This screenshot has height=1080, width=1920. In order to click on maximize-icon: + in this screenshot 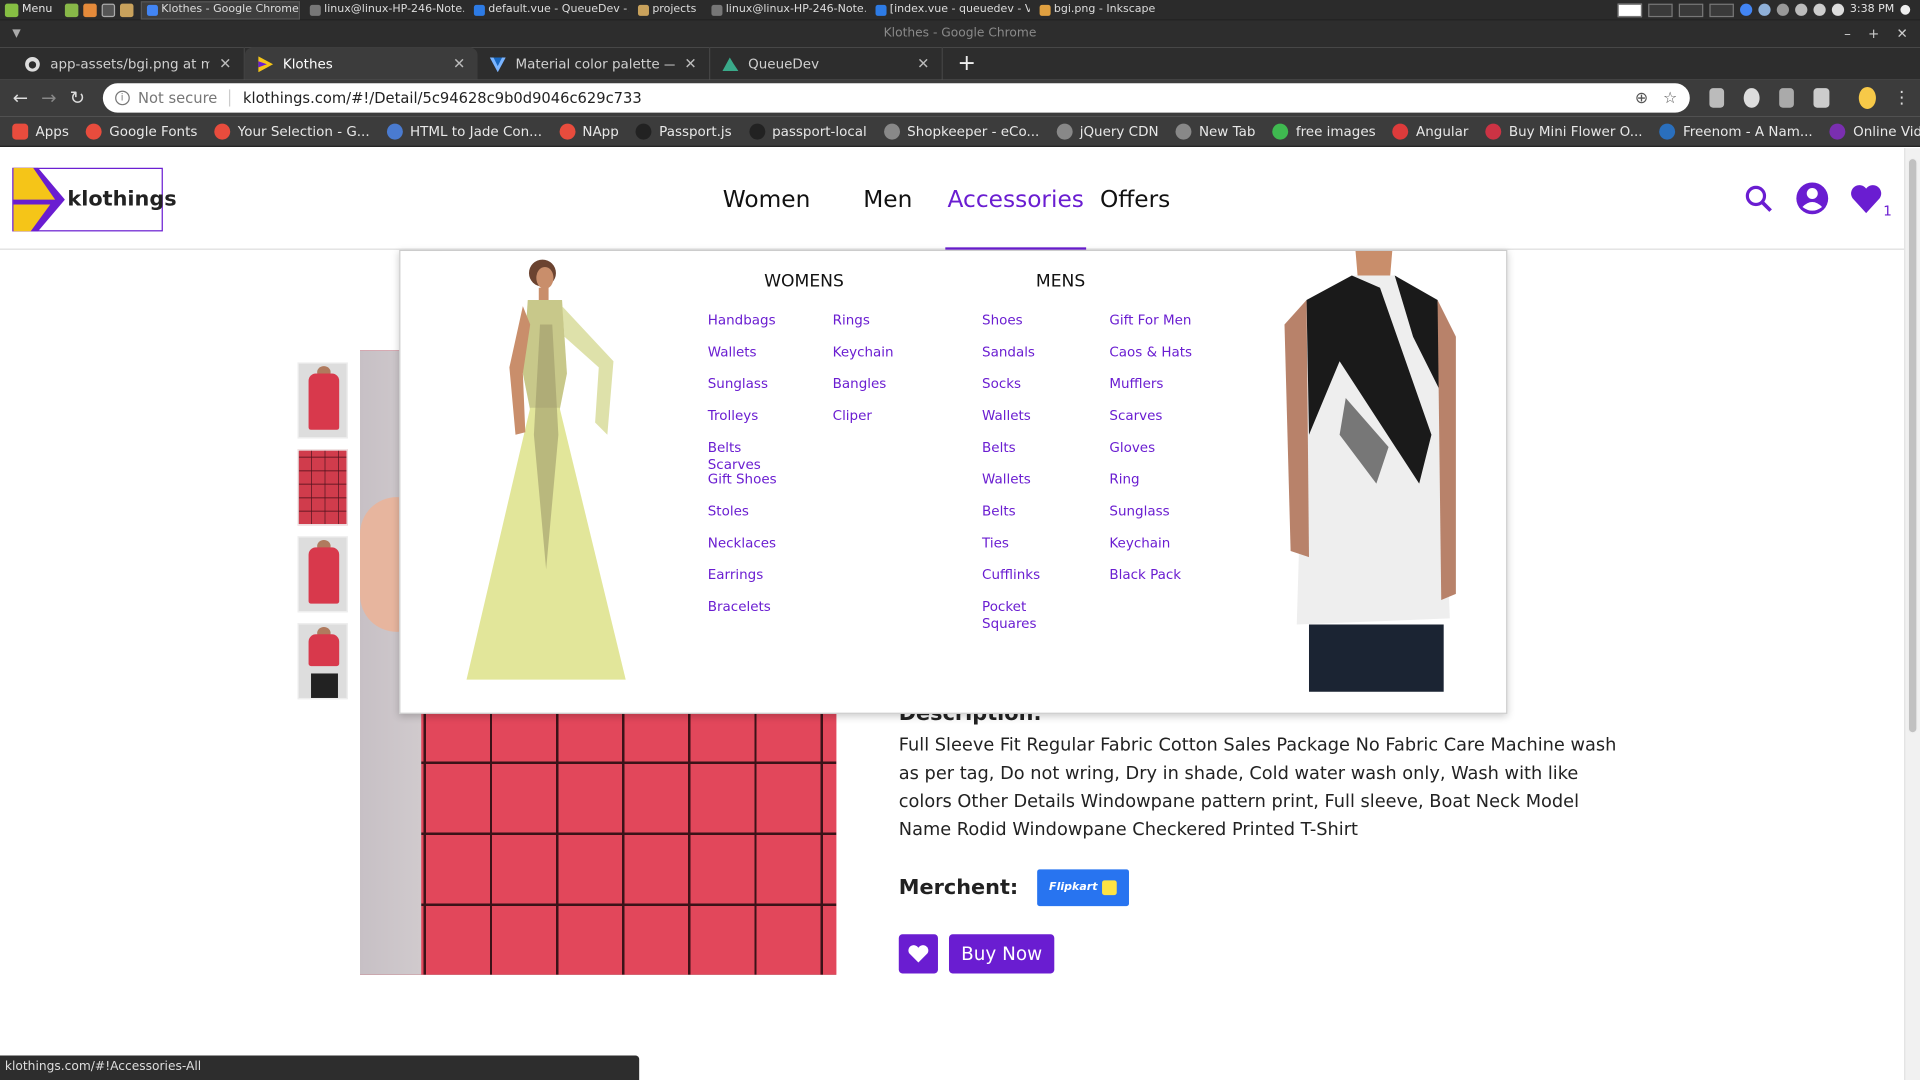, I will do `click(1873, 34)`.